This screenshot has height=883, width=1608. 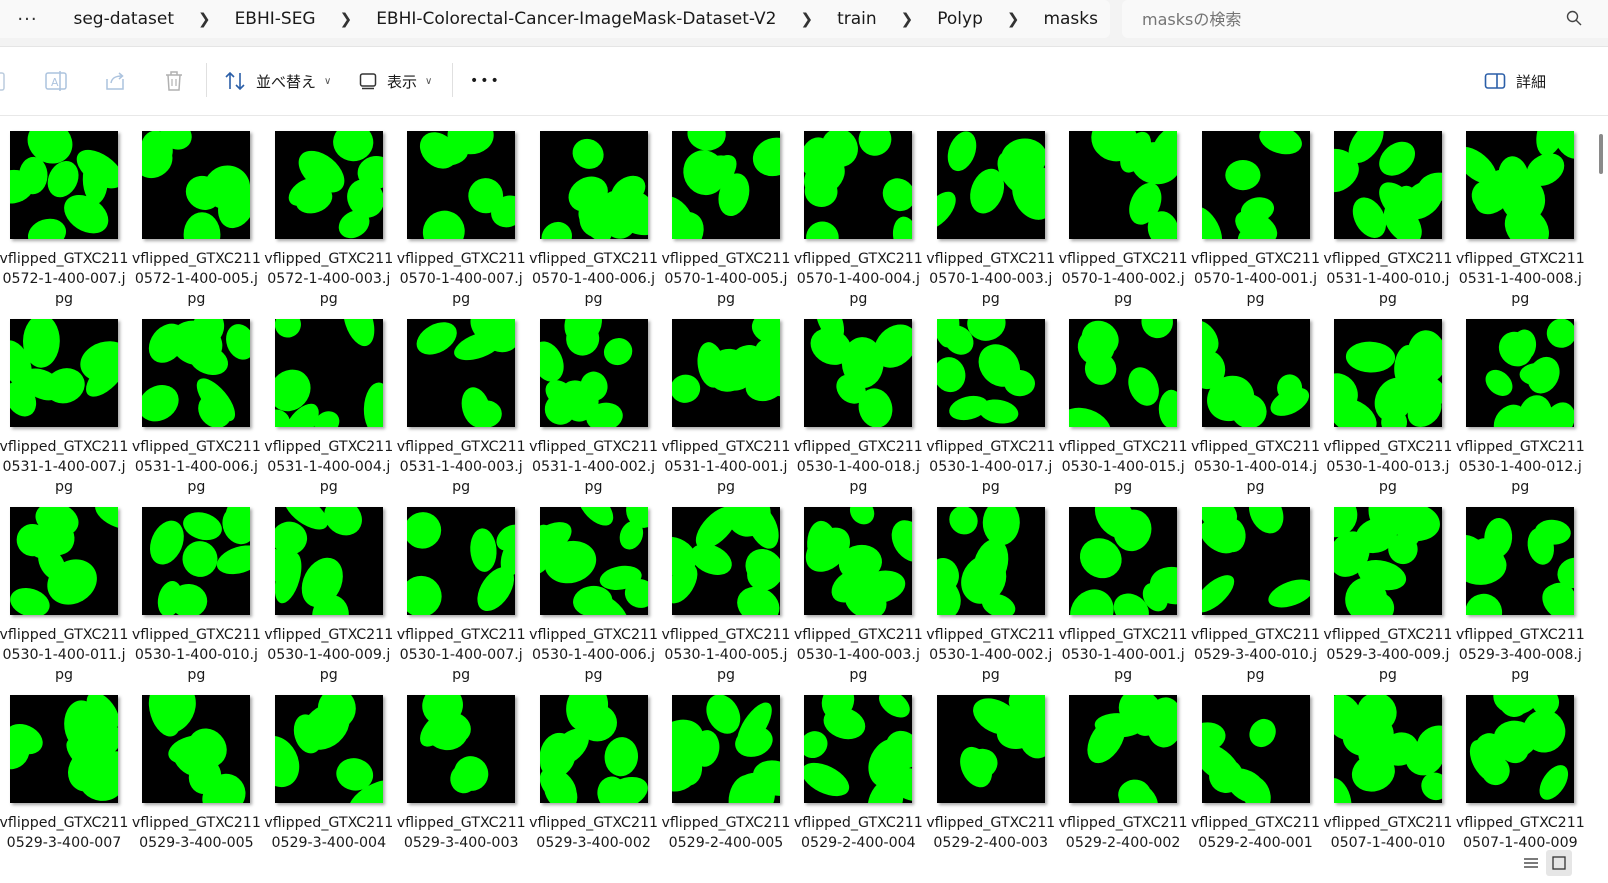 I want to click on file-item: vflipped_GTXC2110529-2-400-002, so click(x=1123, y=789).